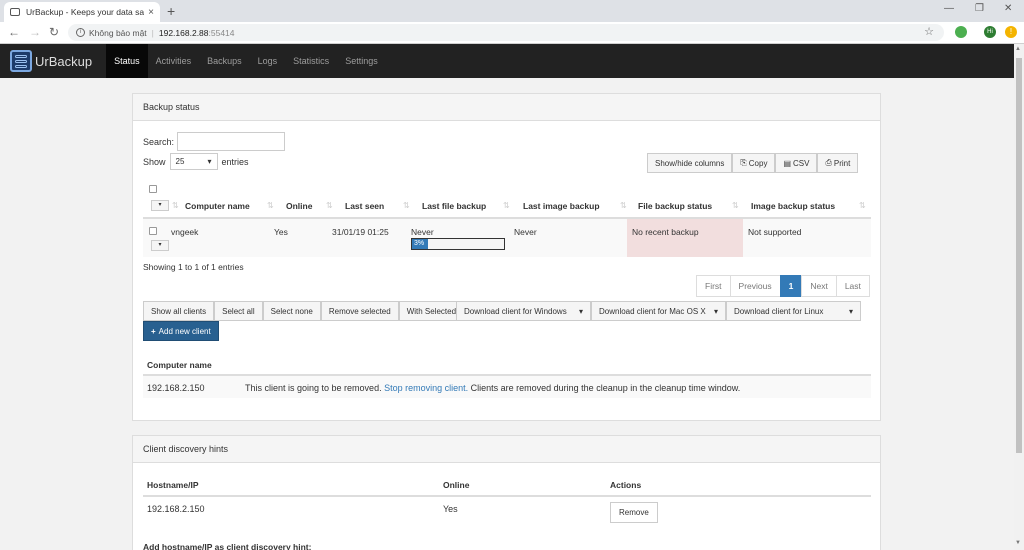  What do you see at coordinates (652, 311) in the screenshot?
I see `download-macos-label: Download client for Mac OS X` at bounding box center [652, 311].